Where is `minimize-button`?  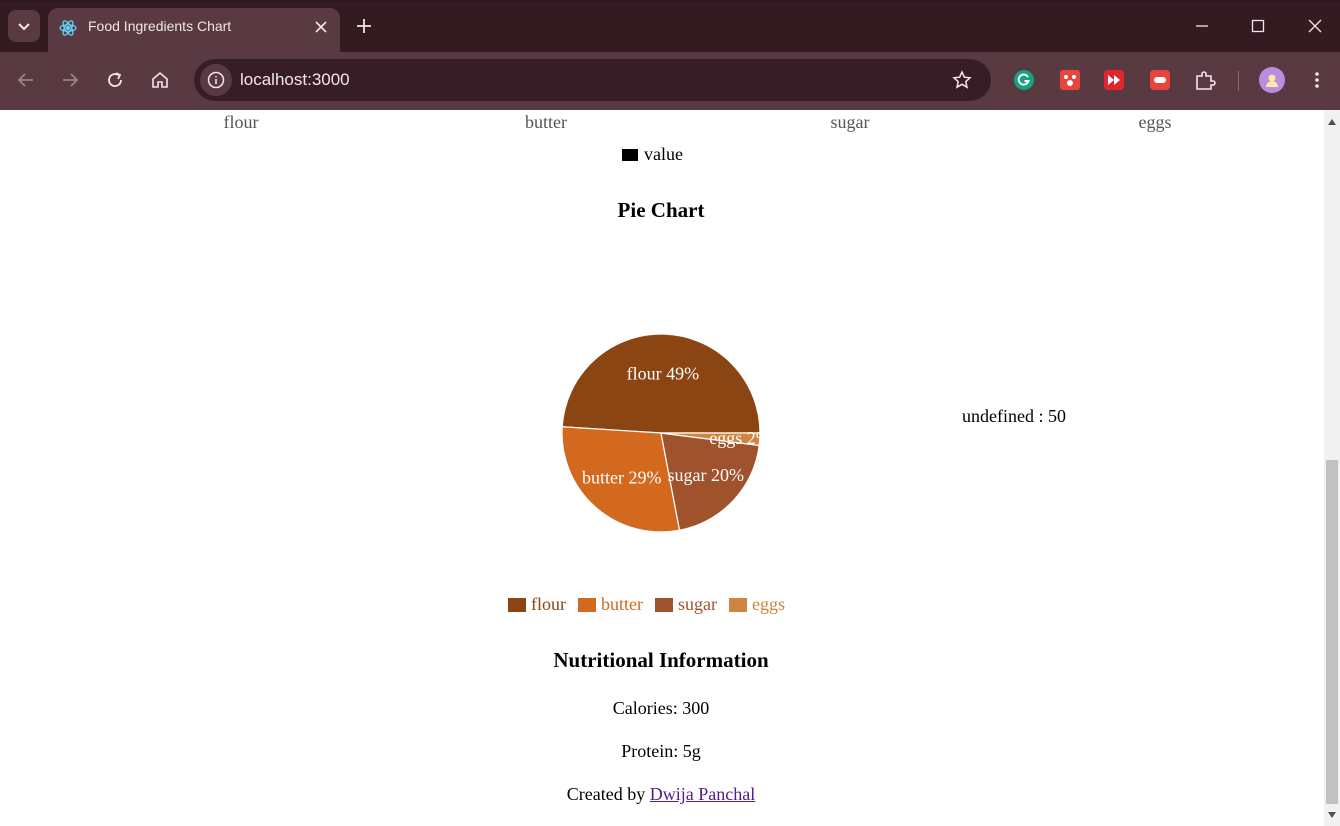
minimize-button is located at coordinates (1202, 26).